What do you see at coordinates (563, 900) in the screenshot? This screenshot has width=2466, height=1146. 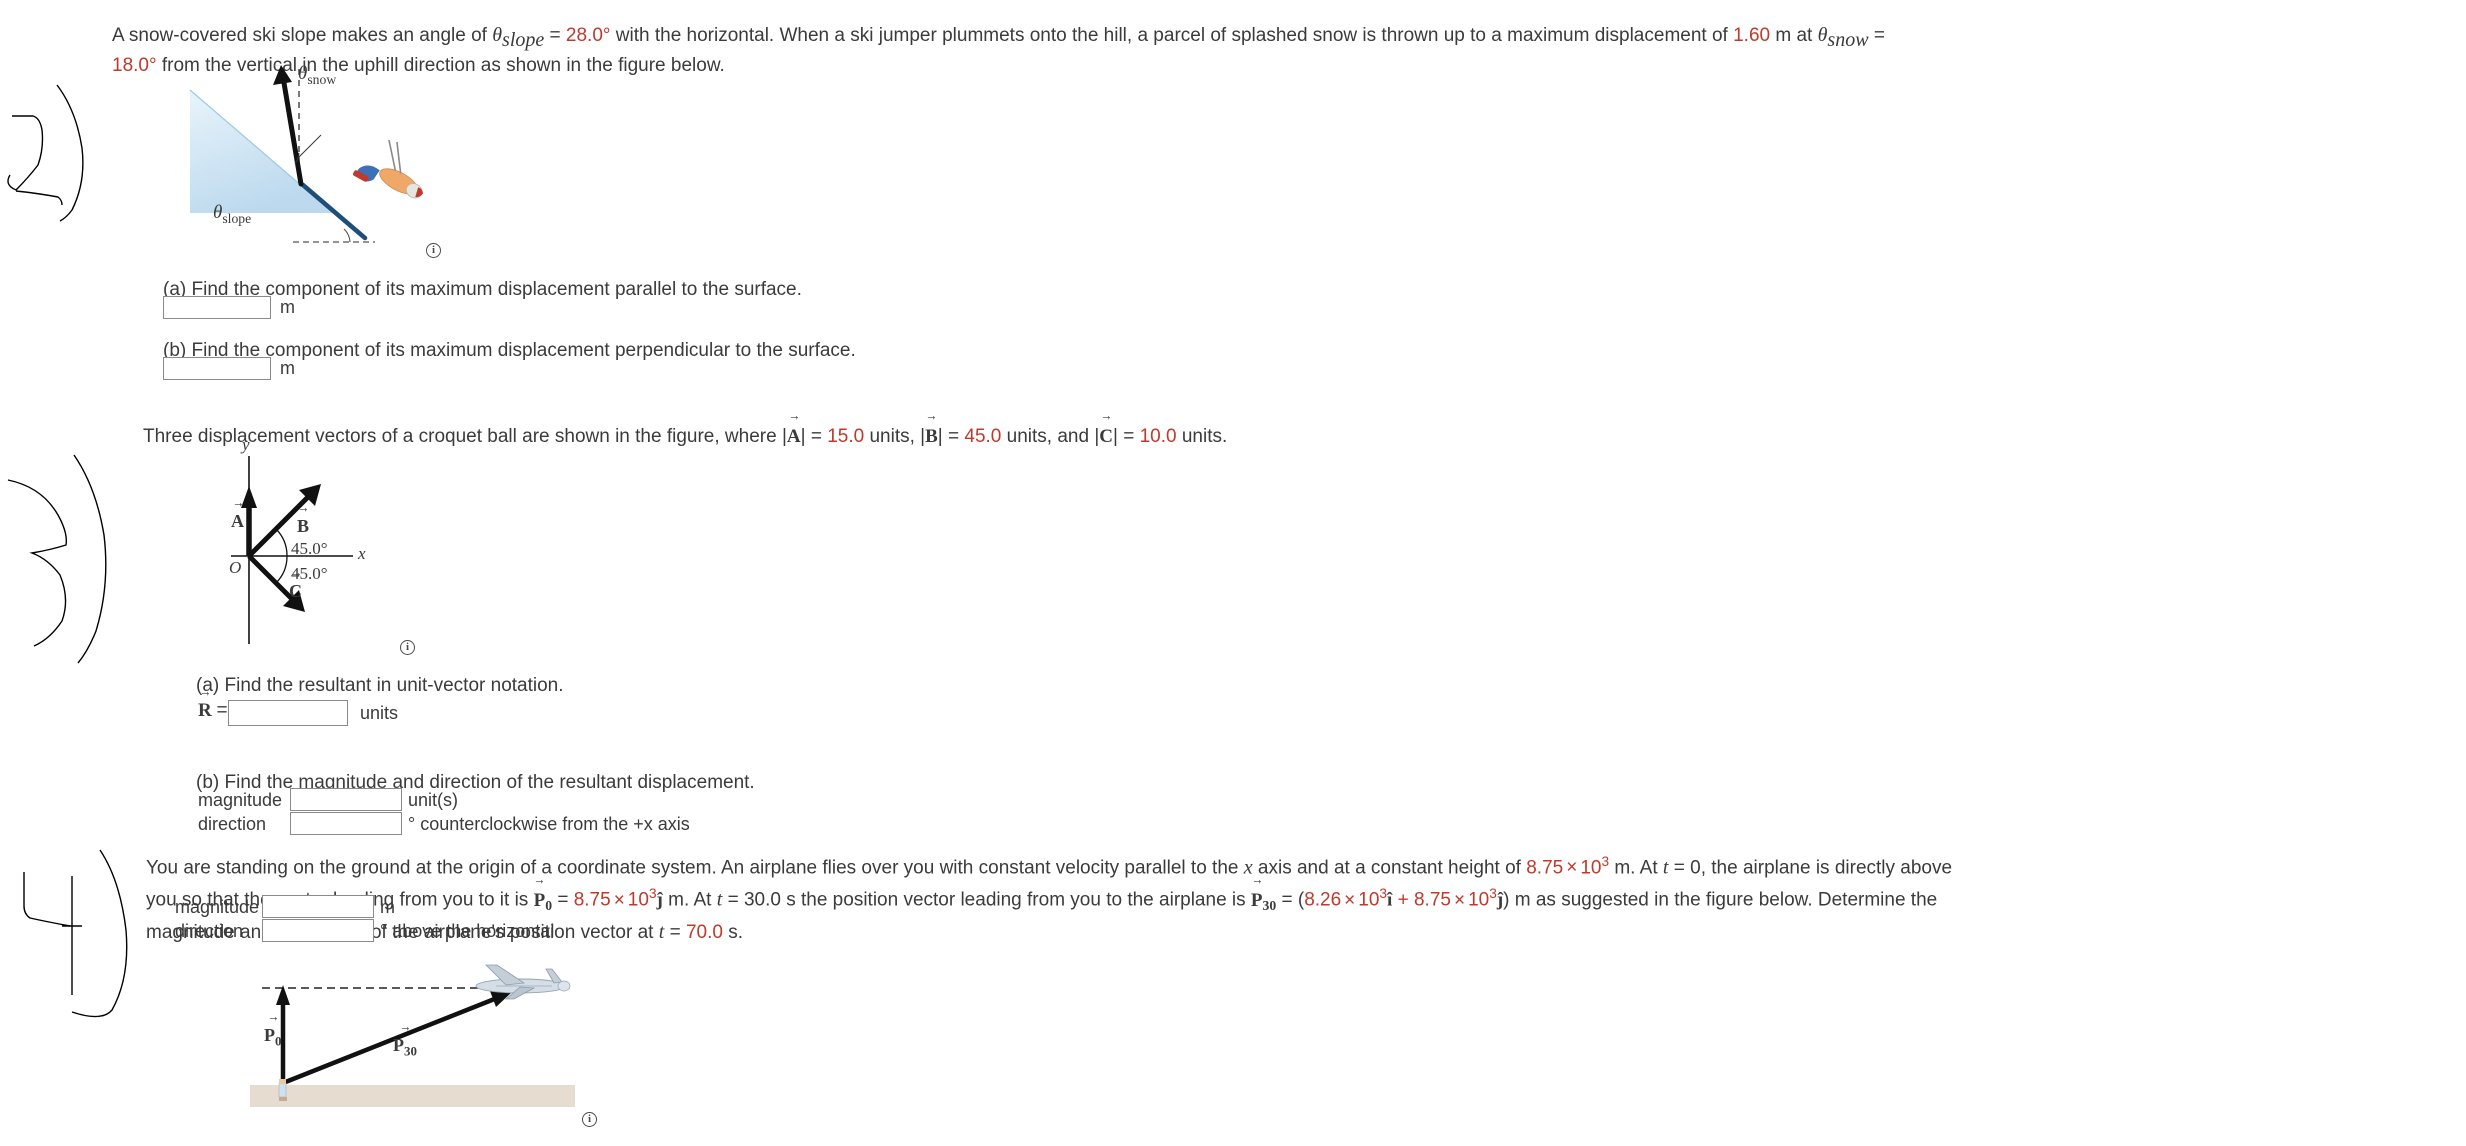 I see `p3-text-5: =` at bounding box center [563, 900].